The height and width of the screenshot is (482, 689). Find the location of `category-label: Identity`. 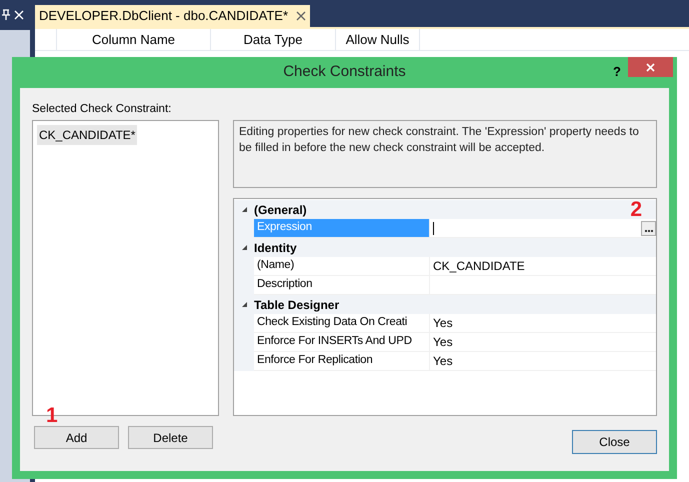

category-label: Identity is located at coordinates (275, 248).